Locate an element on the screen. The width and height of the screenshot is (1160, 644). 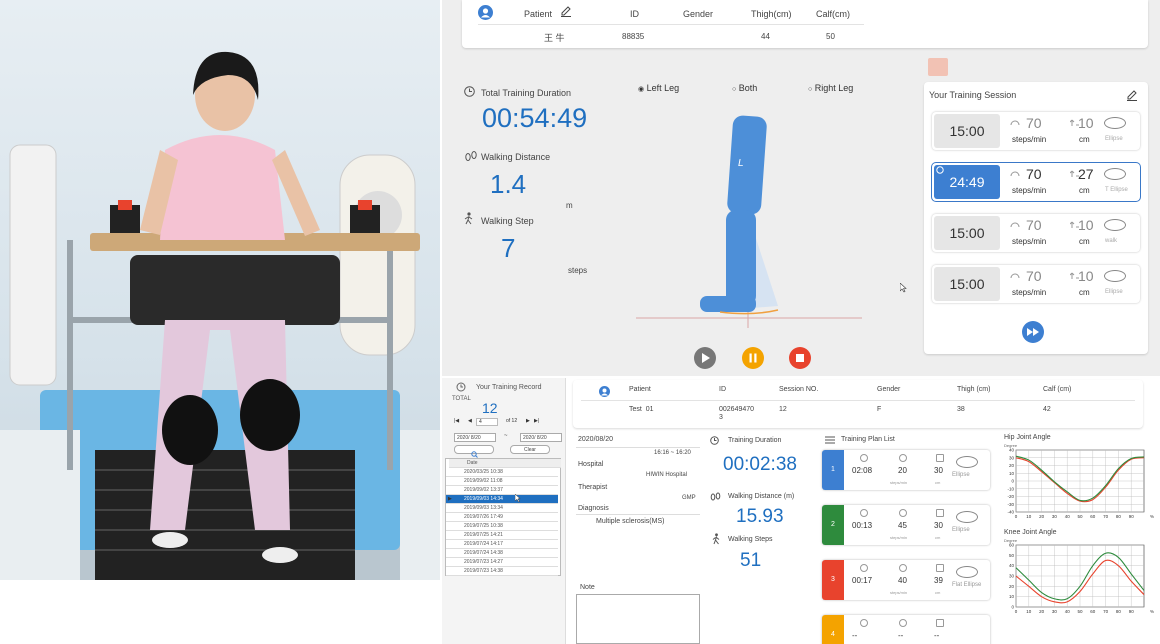
hand-icon is located at coordinates (938, 67).